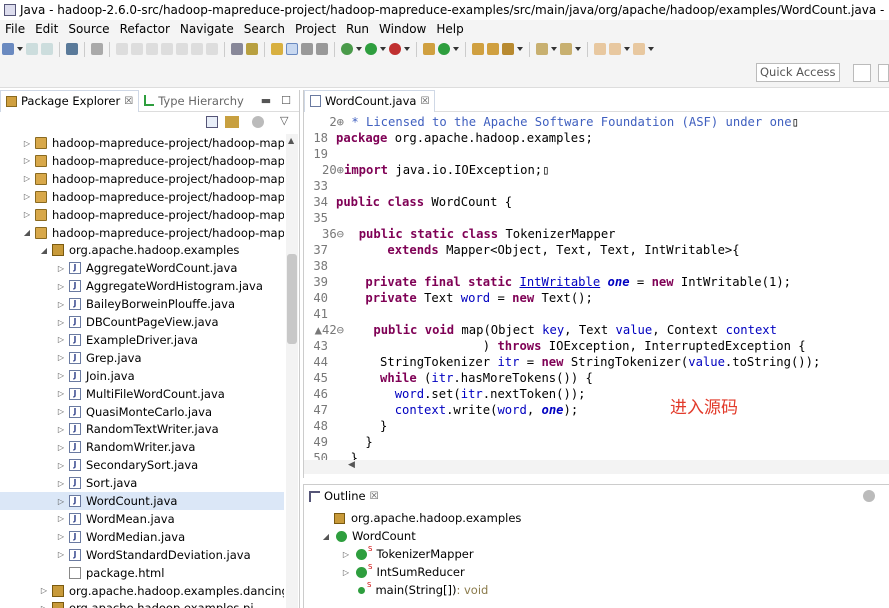  What do you see at coordinates (395, 49) in the screenshot?
I see `external-tools-icon` at bounding box center [395, 49].